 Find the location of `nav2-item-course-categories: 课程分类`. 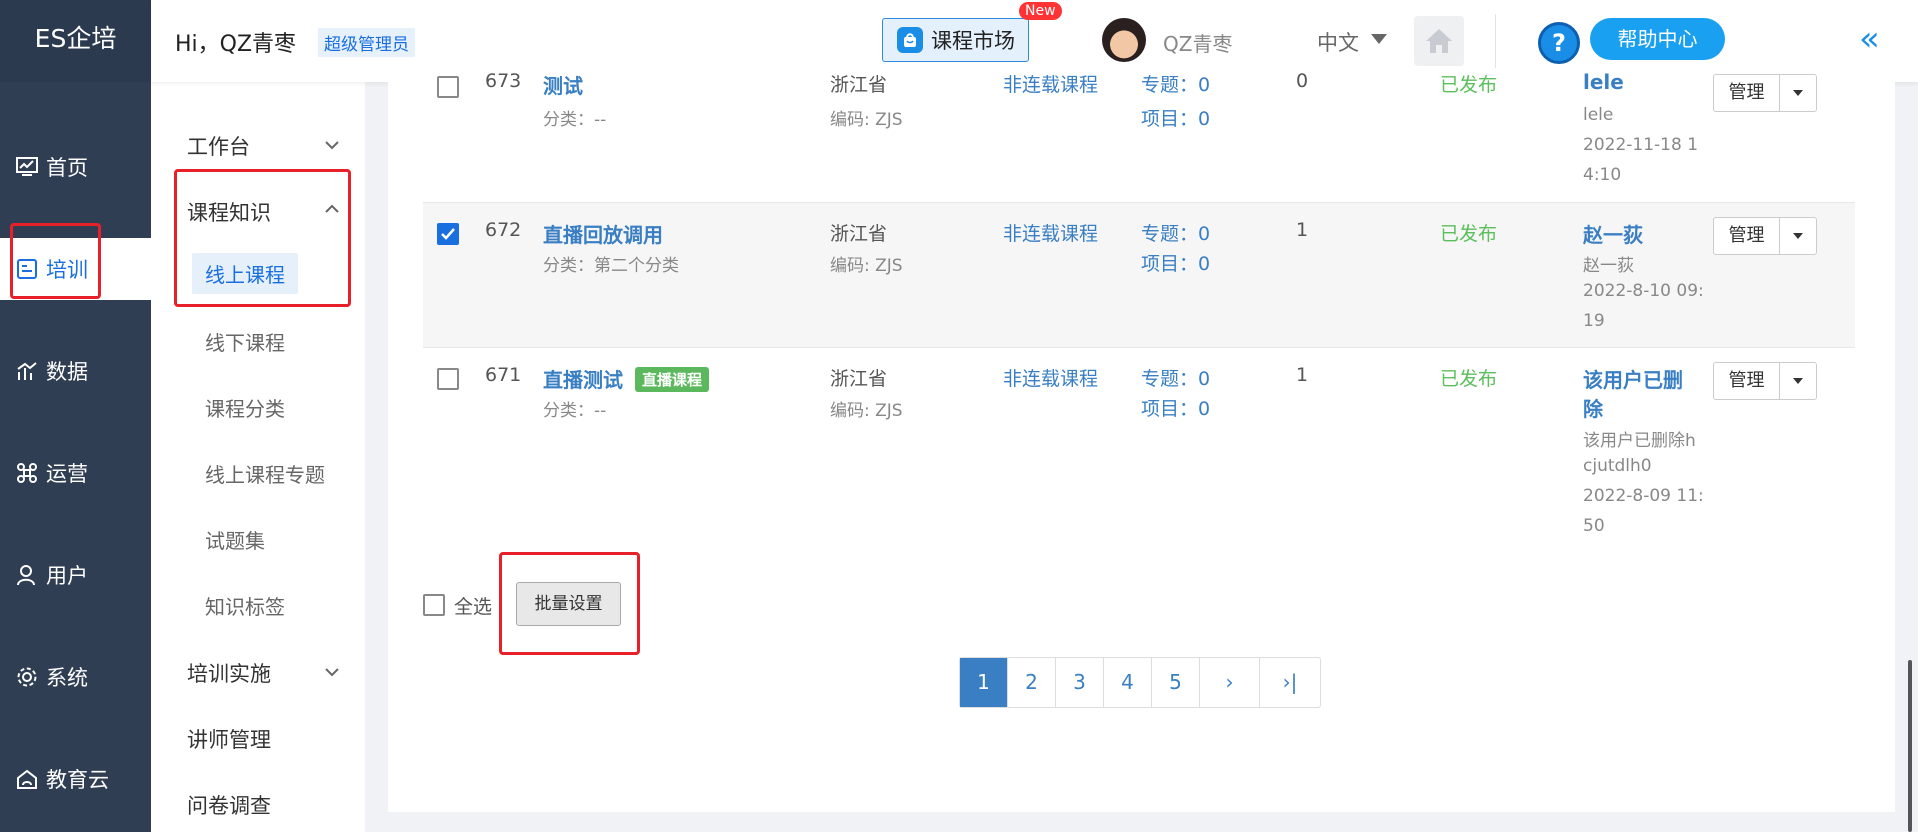

nav2-item-course-categories: 课程分类 is located at coordinates (245, 407).